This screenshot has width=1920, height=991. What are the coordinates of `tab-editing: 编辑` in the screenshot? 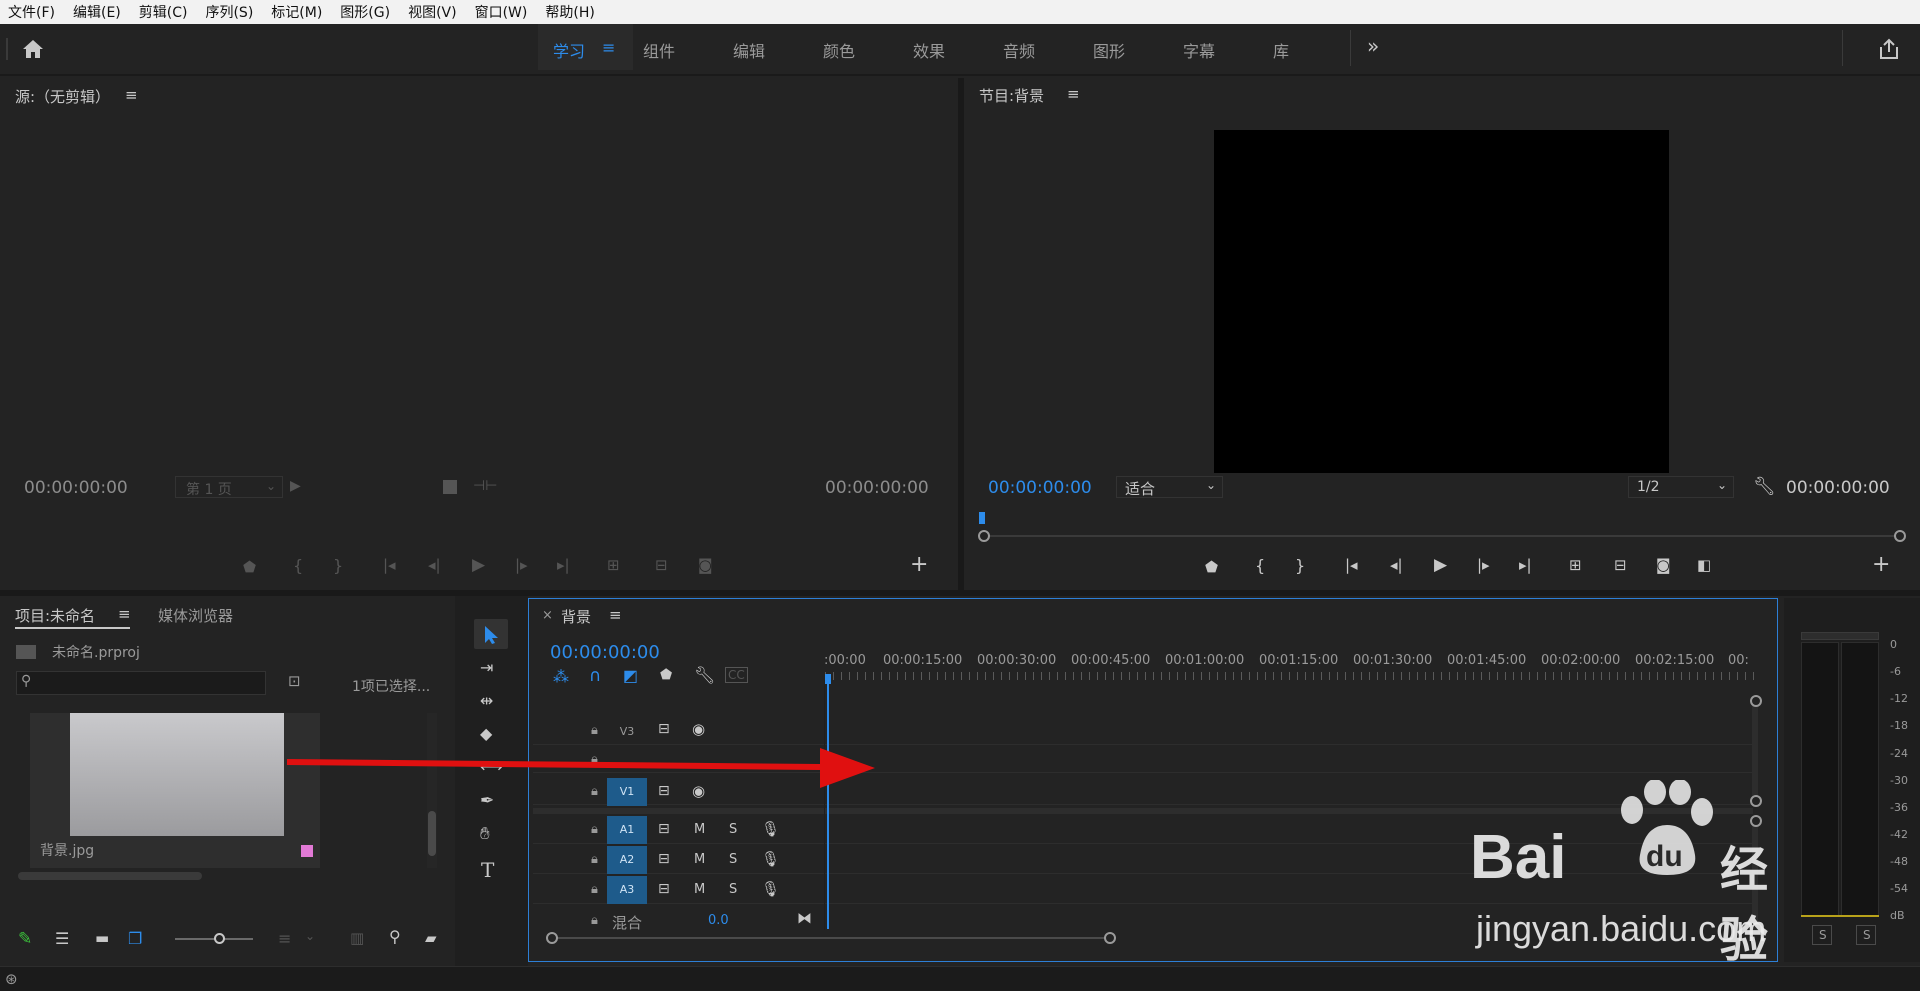 It's located at (749, 50).